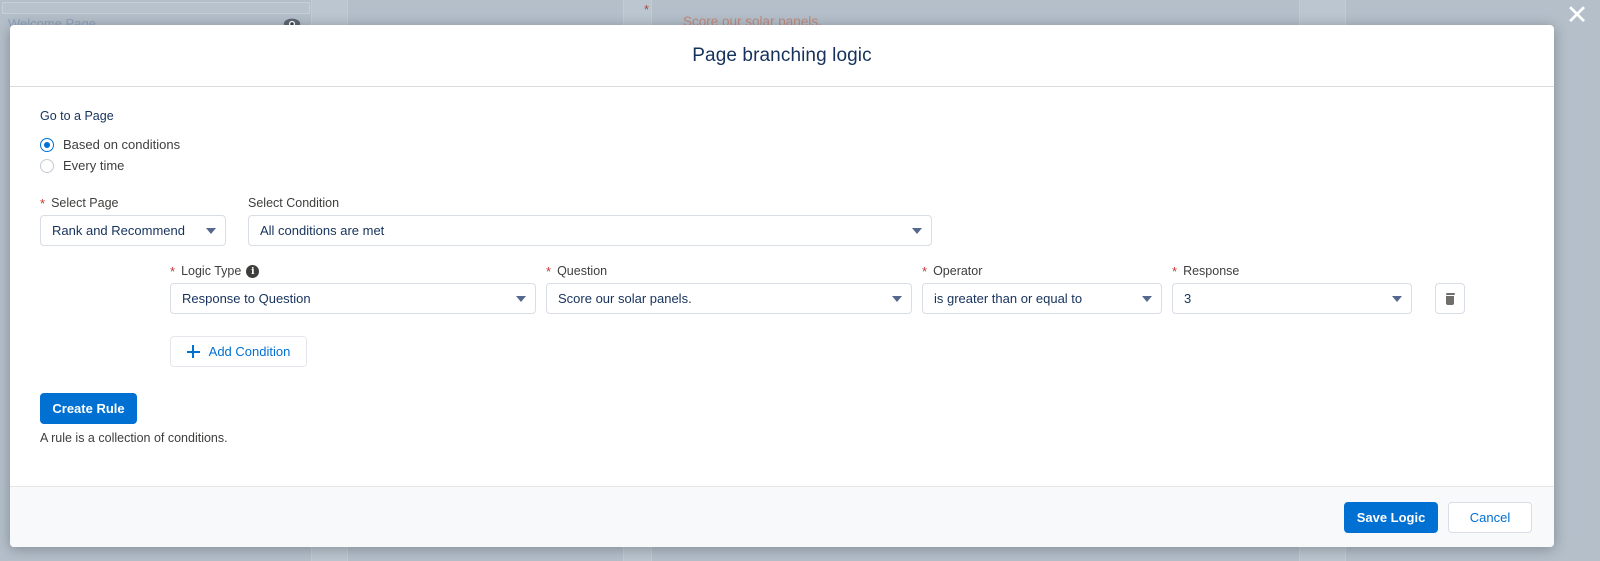 The width and height of the screenshot is (1600, 561). I want to click on select-page-label-text: Select Page, so click(85, 203).